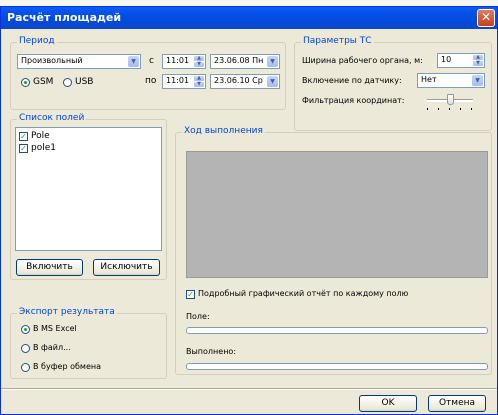  What do you see at coordinates (199, 81) in the screenshot?
I see `to-time-spinner: ▲ ▼` at bounding box center [199, 81].